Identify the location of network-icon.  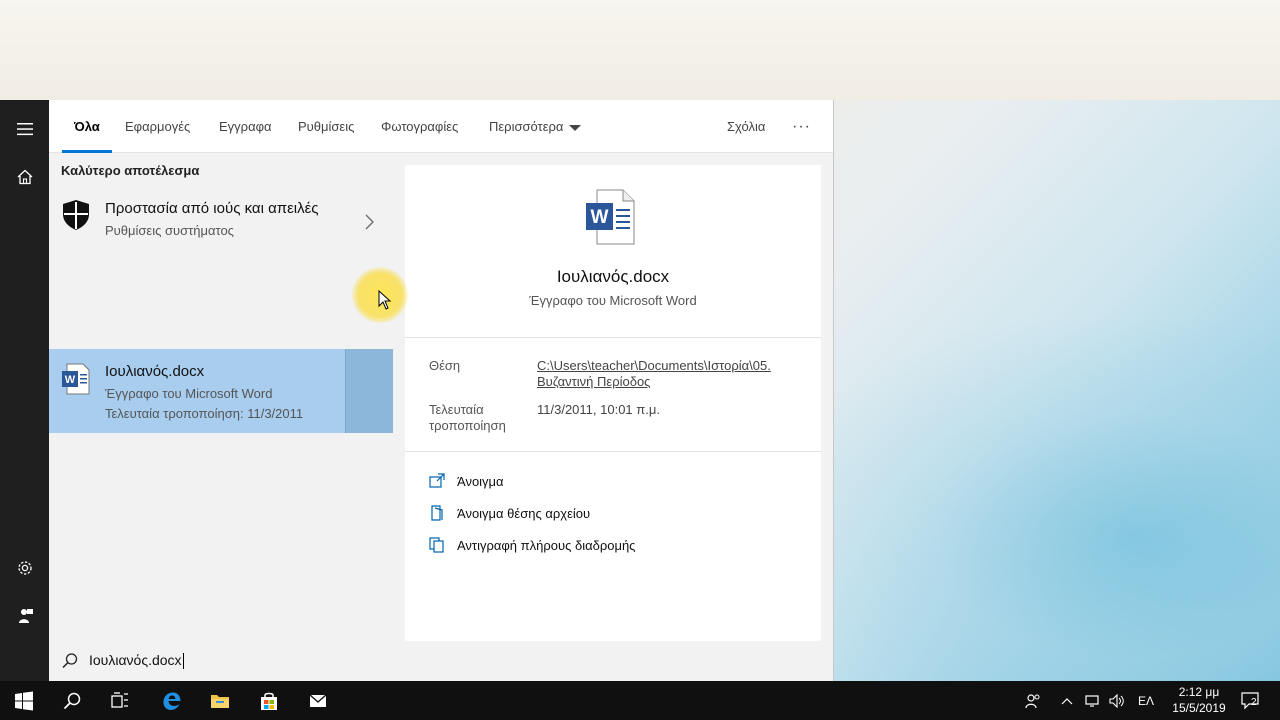
(1092, 700).